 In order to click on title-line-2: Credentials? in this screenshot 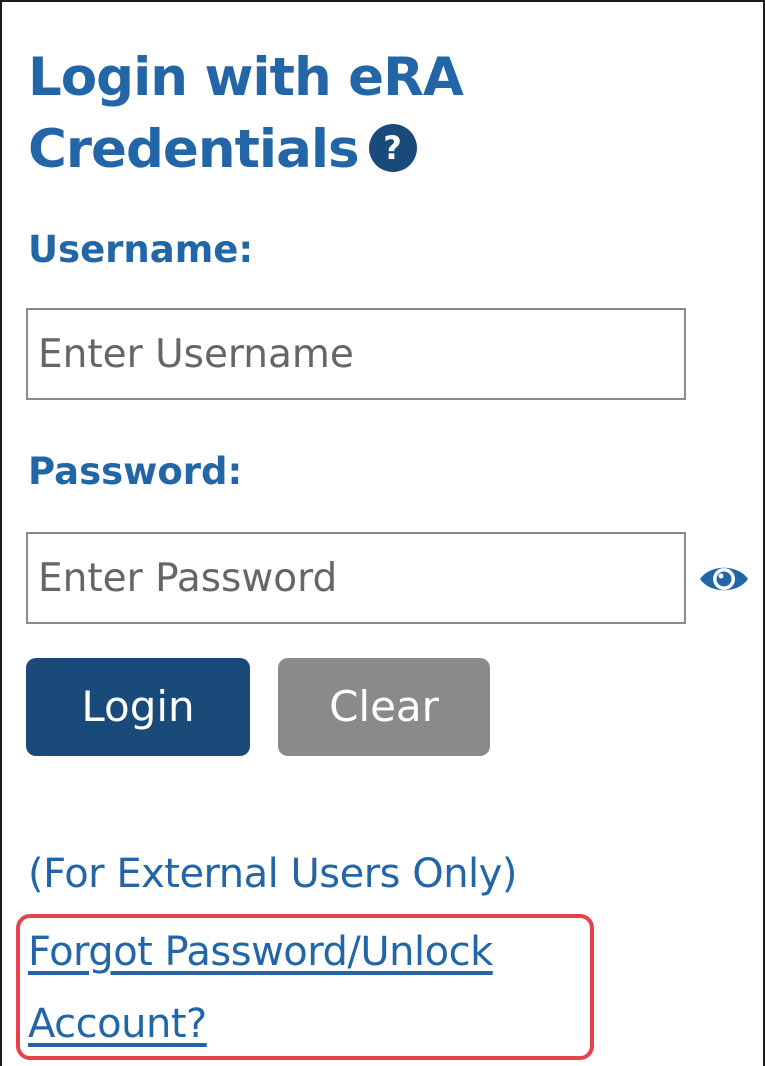, I will do `click(308, 150)`.